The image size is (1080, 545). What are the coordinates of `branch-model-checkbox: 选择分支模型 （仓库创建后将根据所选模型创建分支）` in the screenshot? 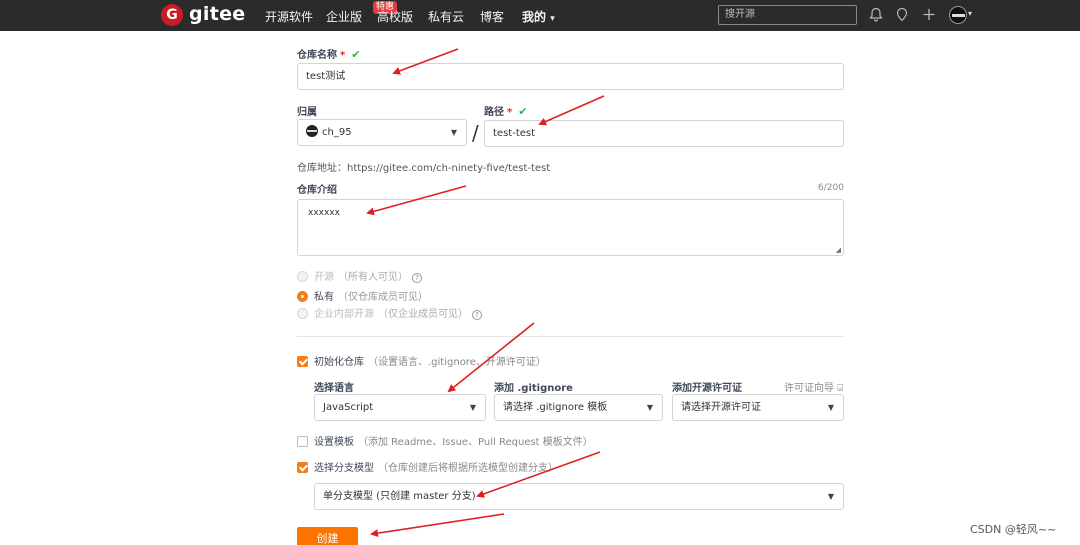 It's located at (427, 466).